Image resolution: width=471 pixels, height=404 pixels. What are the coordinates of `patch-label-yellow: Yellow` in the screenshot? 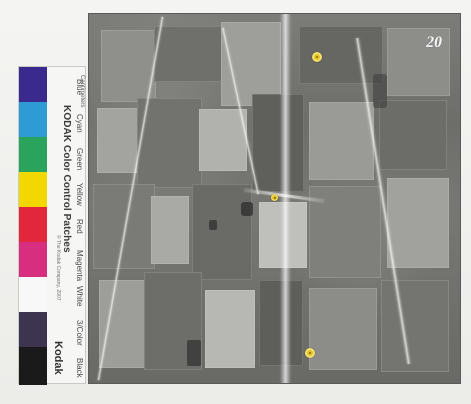 It's located at (79, 194).